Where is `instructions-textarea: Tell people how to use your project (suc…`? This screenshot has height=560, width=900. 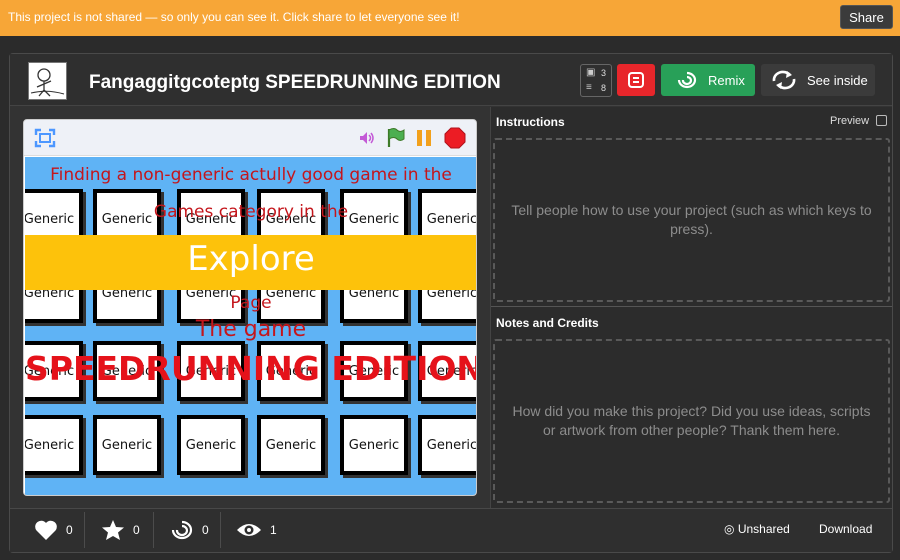
instructions-textarea: Tell people how to use your project (suc… is located at coordinates (691, 220).